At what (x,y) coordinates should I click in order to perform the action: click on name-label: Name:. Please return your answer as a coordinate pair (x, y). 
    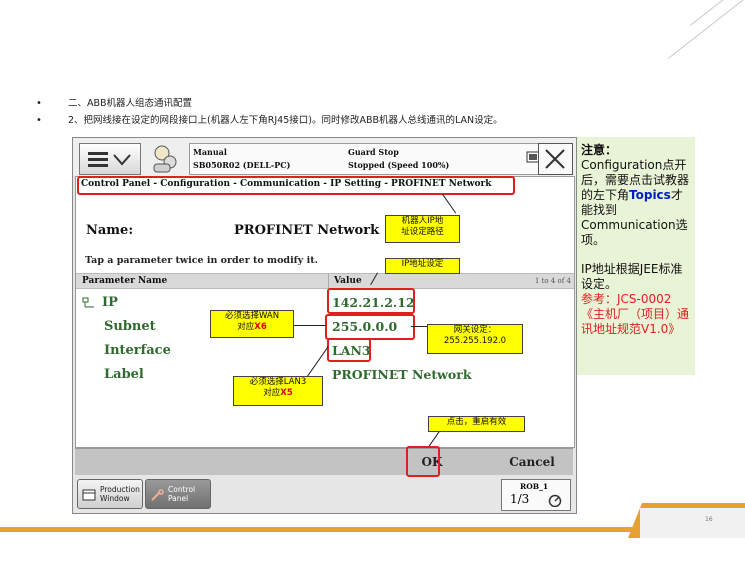
    Looking at the image, I should click on (110, 230).